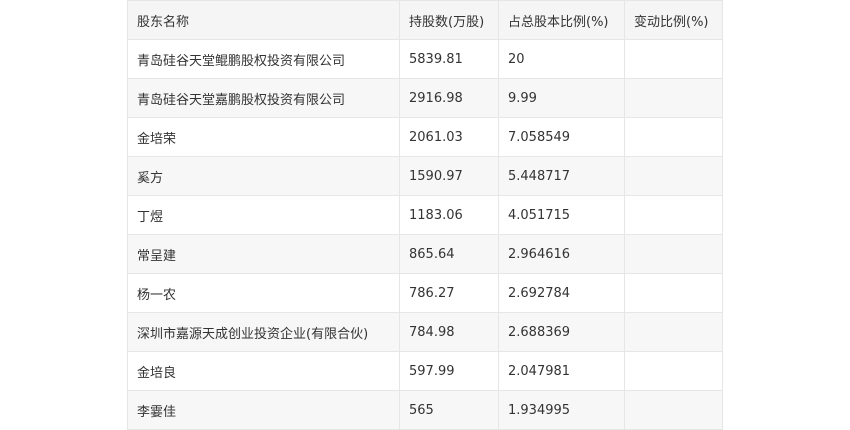  I want to click on cell-shareholder-name: 李霎佳, so click(263, 410).